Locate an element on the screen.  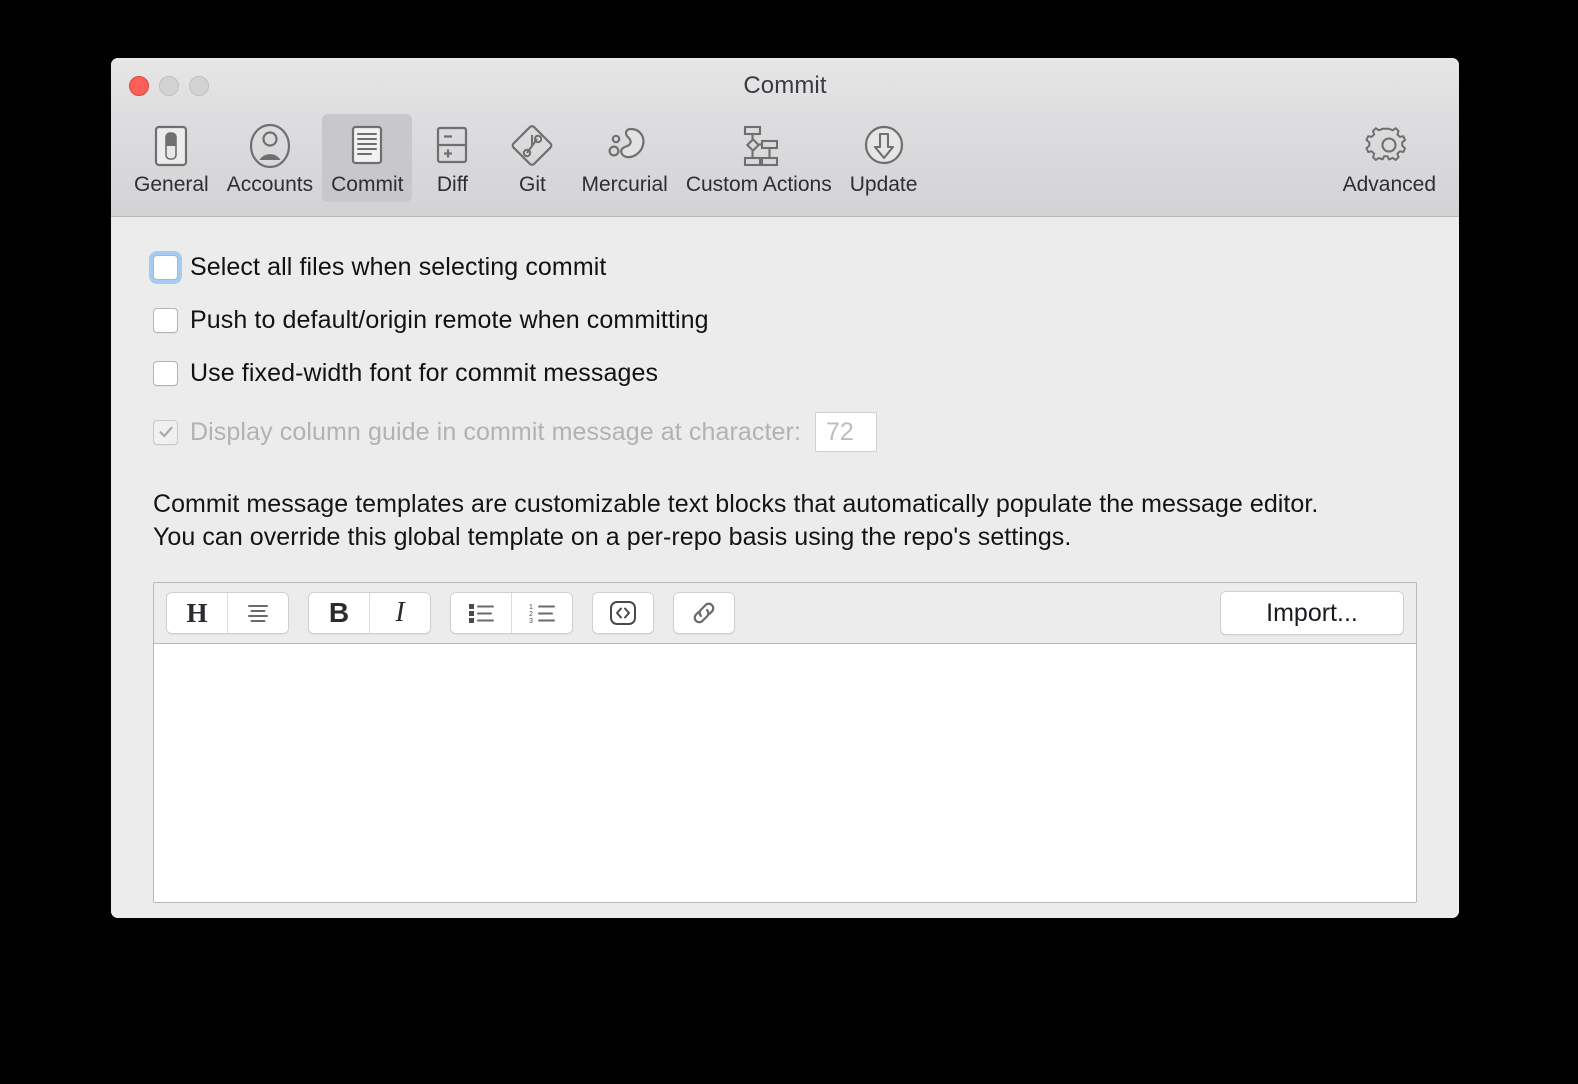
toolbar-item-commit: Commit is located at coordinates (367, 158).